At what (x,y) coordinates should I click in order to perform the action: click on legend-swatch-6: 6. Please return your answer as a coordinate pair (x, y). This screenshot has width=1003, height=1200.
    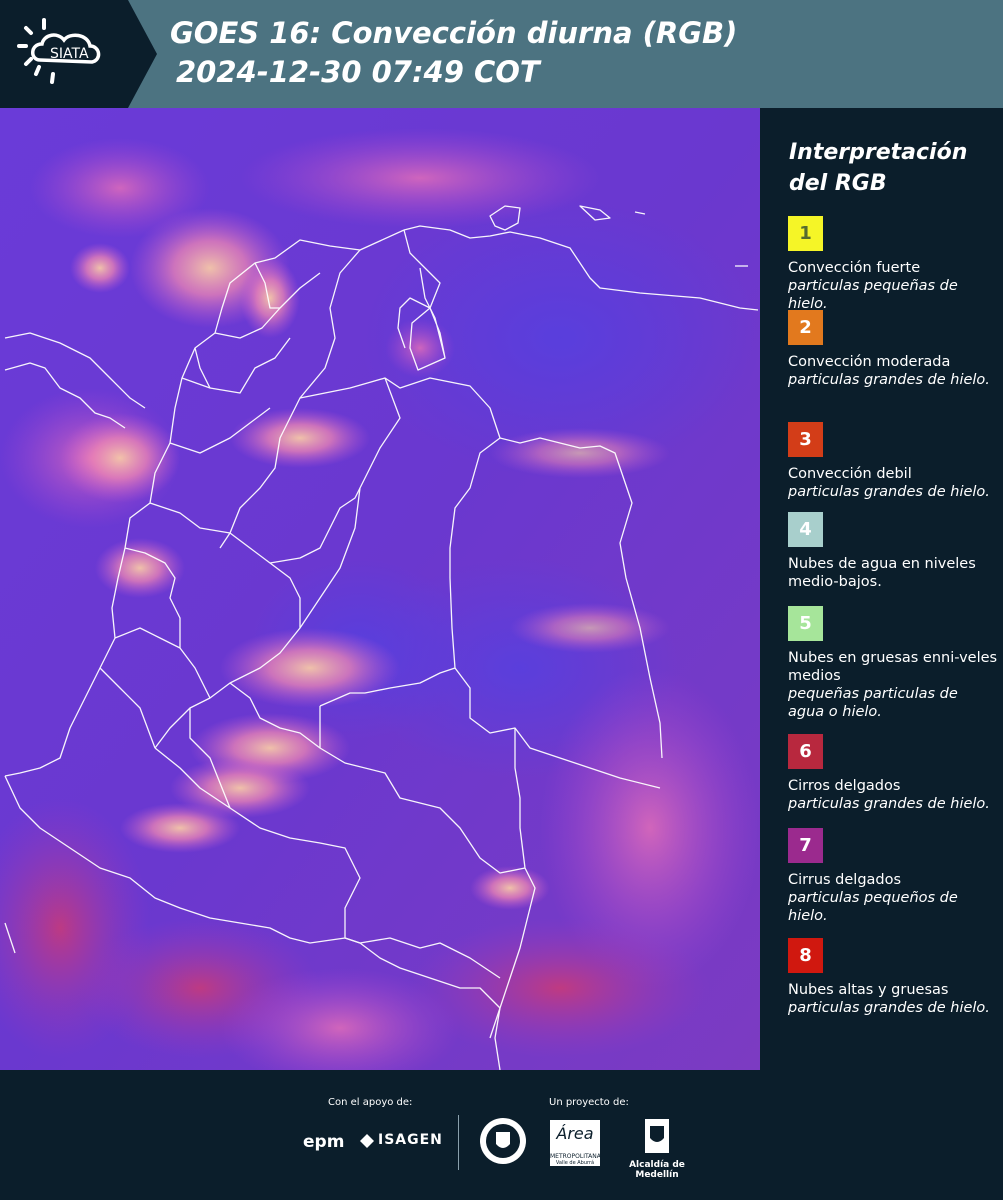
    Looking at the image, I should click on (805, 751).